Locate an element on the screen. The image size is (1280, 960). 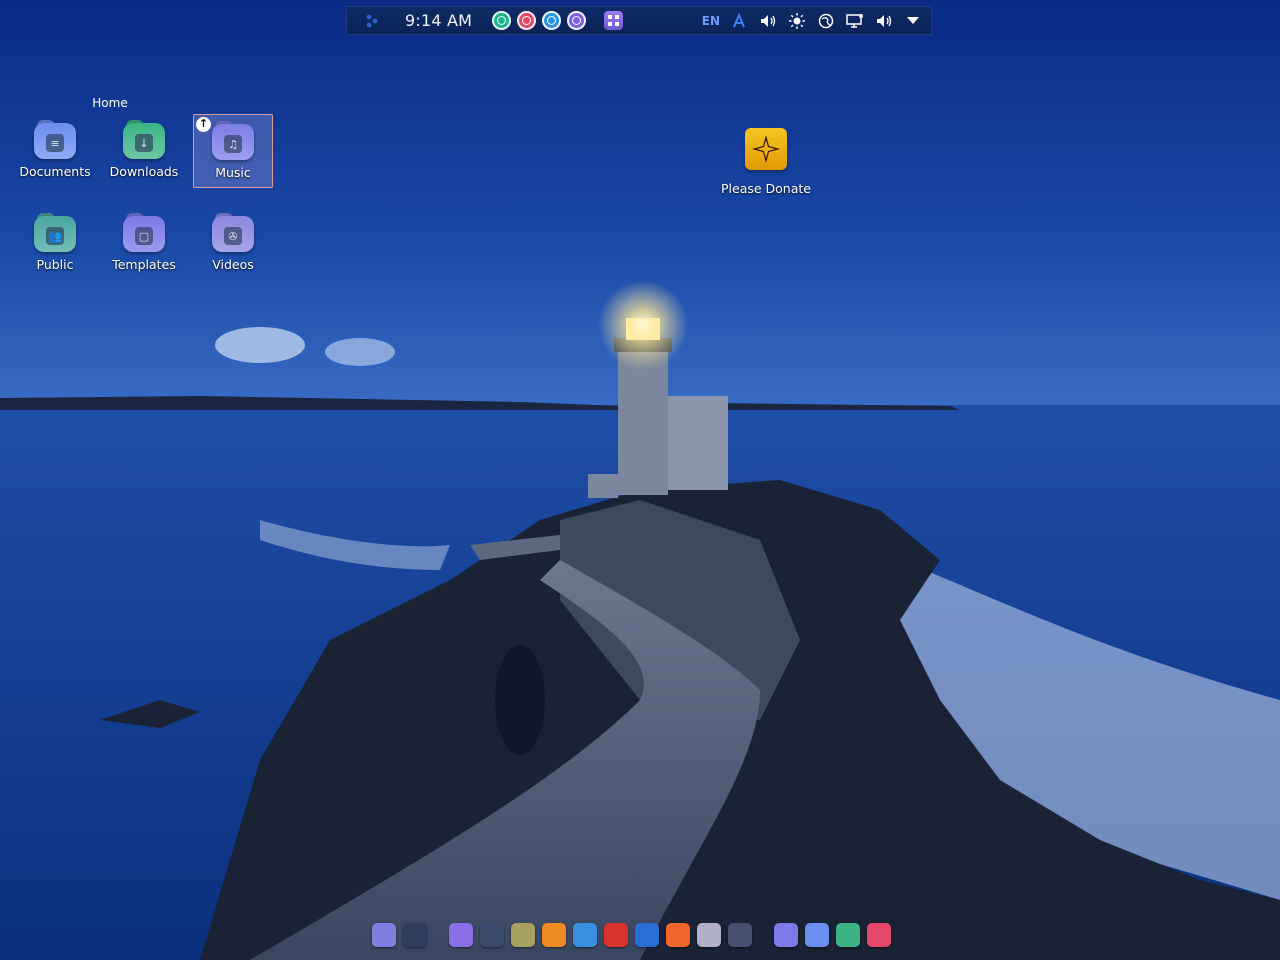
videos-folder-icon: ✇ is located at coordinates (233, 232).